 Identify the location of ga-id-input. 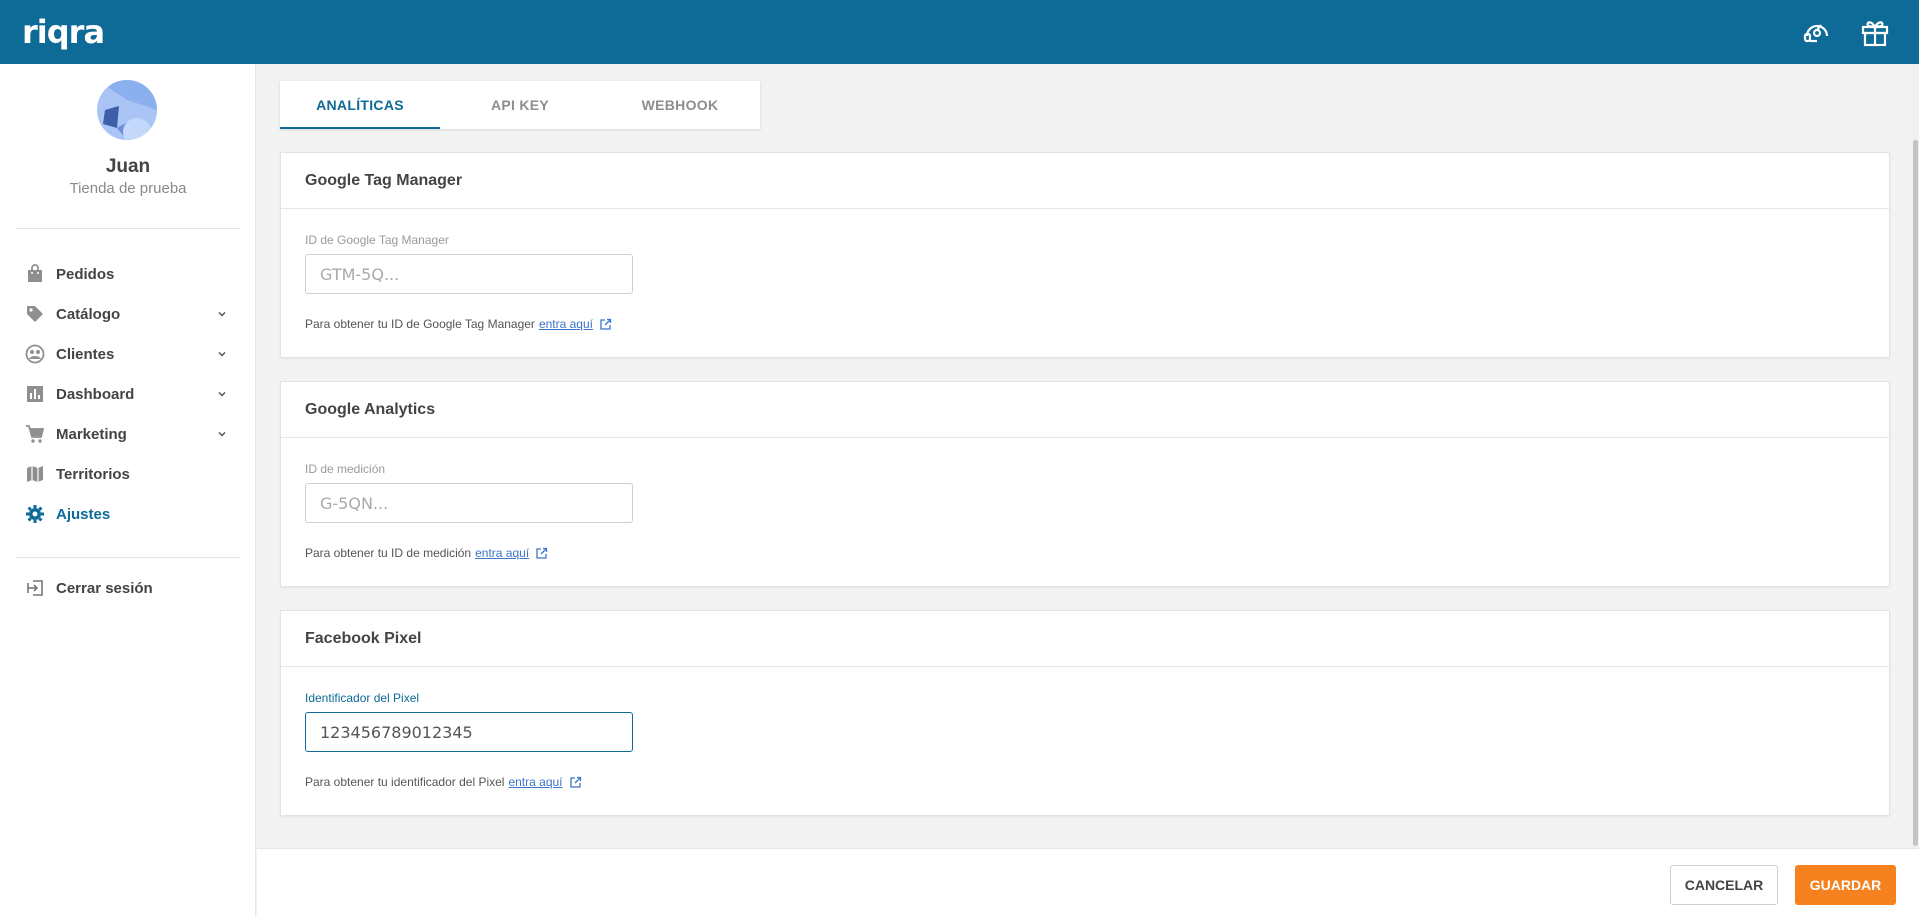
(469, 503).